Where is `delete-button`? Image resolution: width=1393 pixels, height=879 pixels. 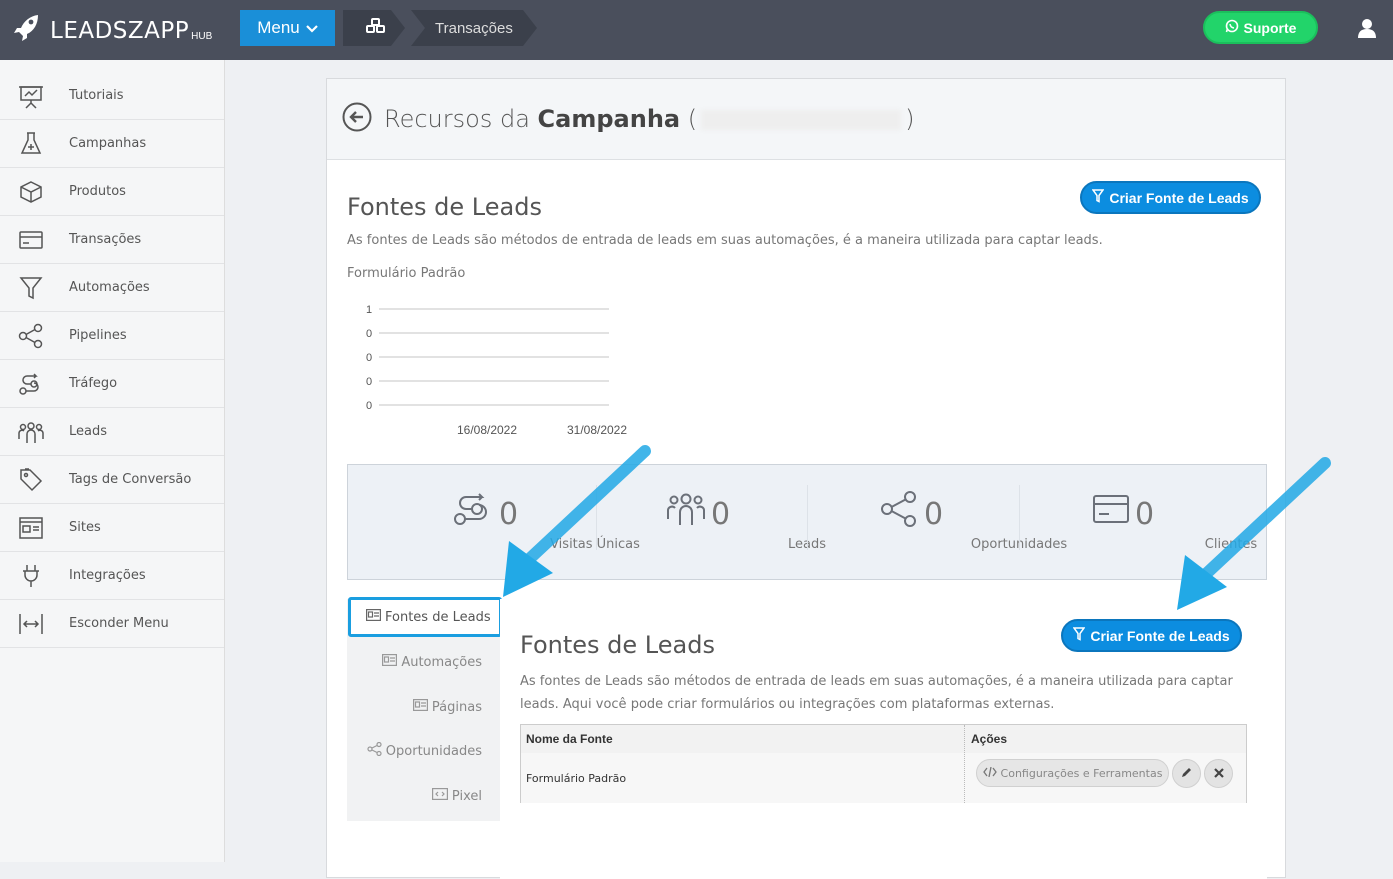 delete-button is located at coordinates (1218, 773).